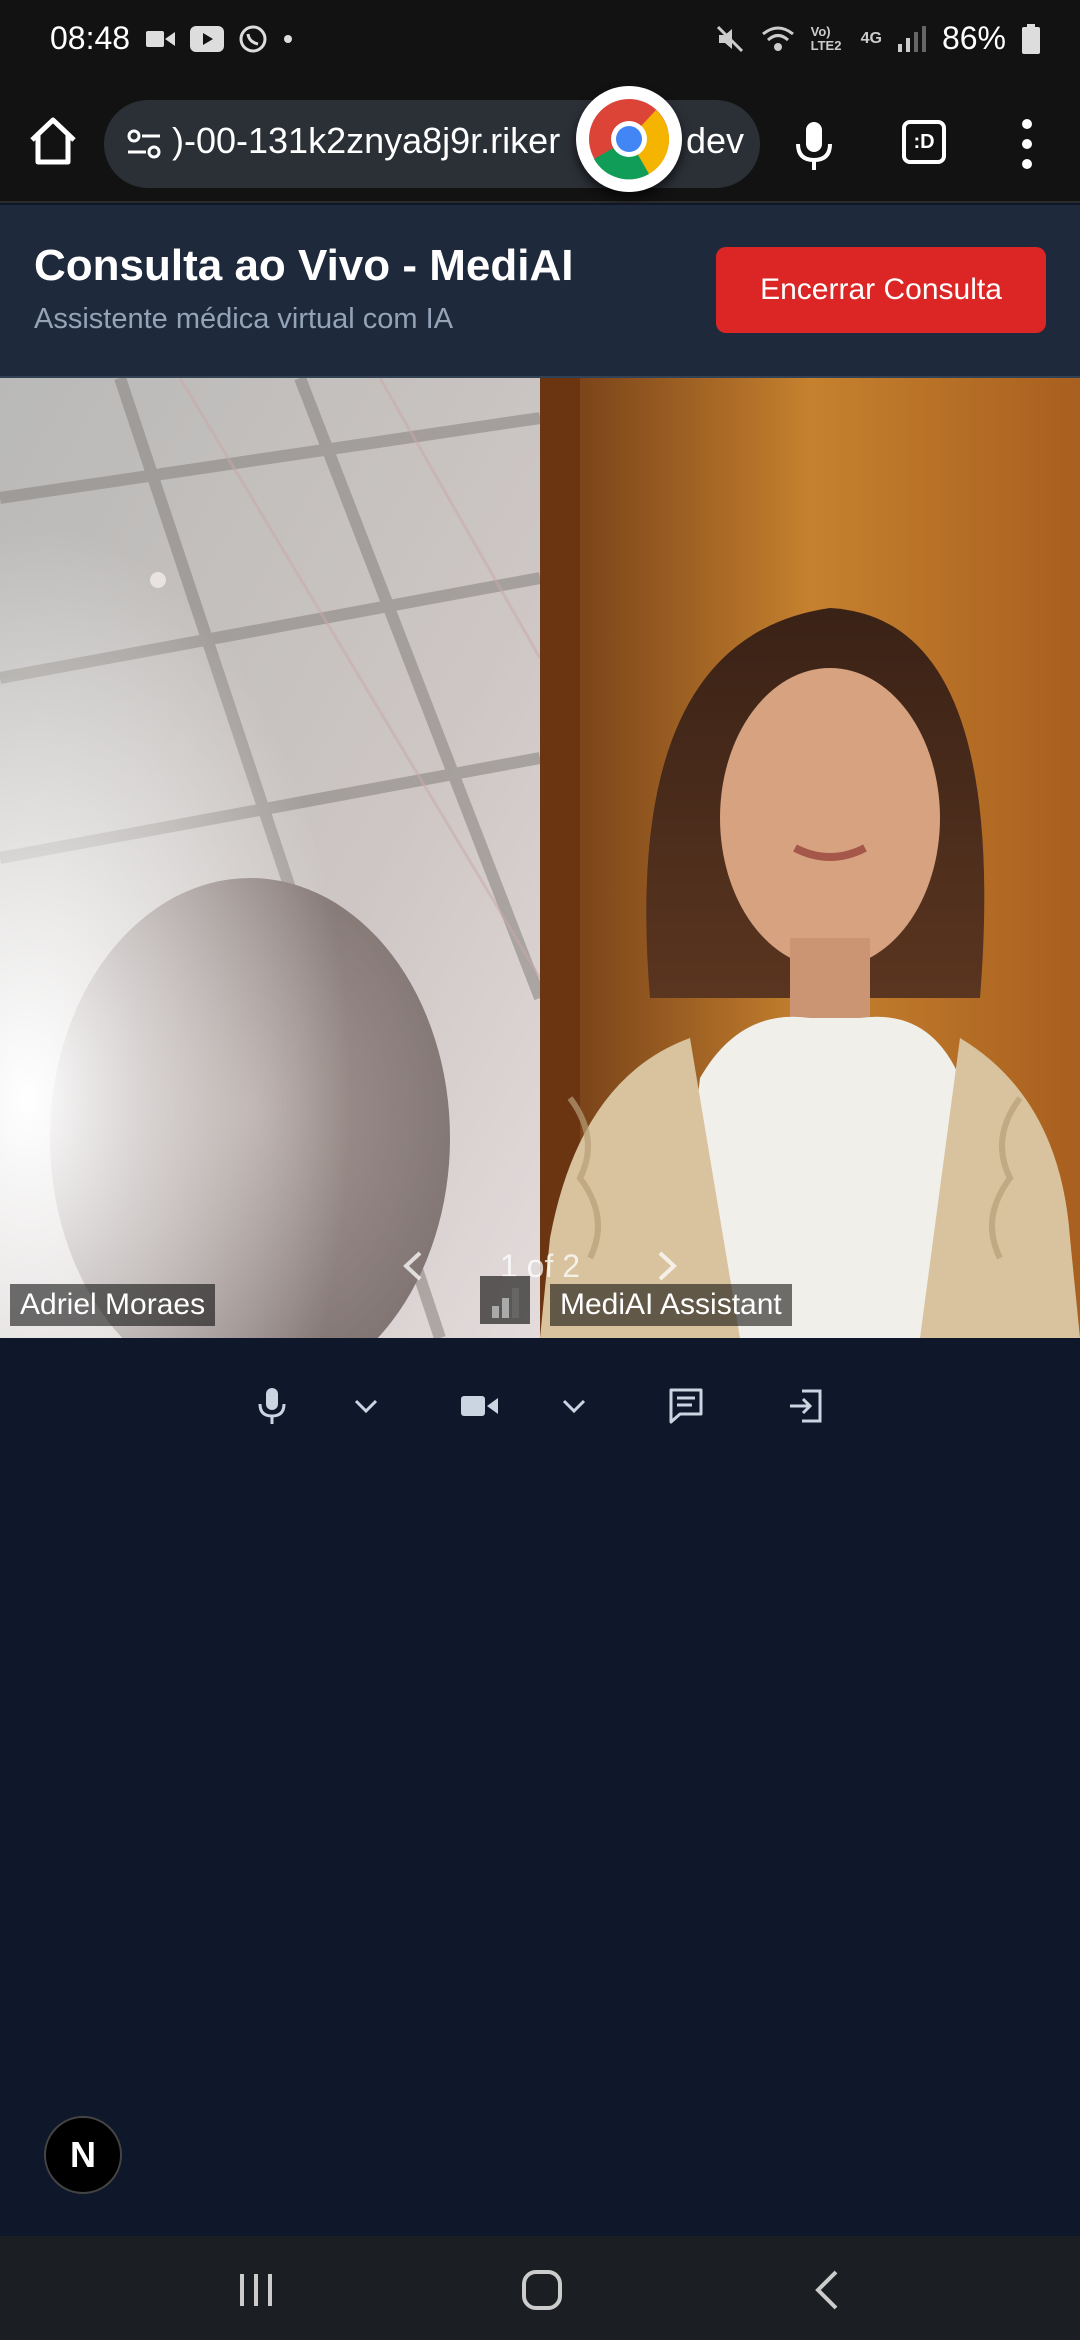 The width and height of the screenshot is (1080, 2340). Describe the element at coordinates (881, 290) in the screenshot. I see `end-consultation-button: Encerrar Consulta` at that location.